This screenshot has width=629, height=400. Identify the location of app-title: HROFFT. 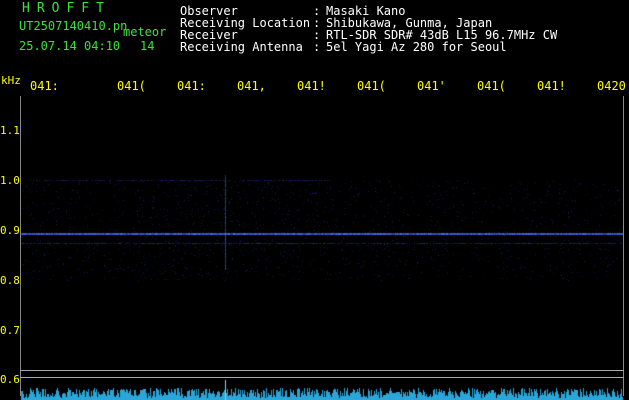
(66, 8).